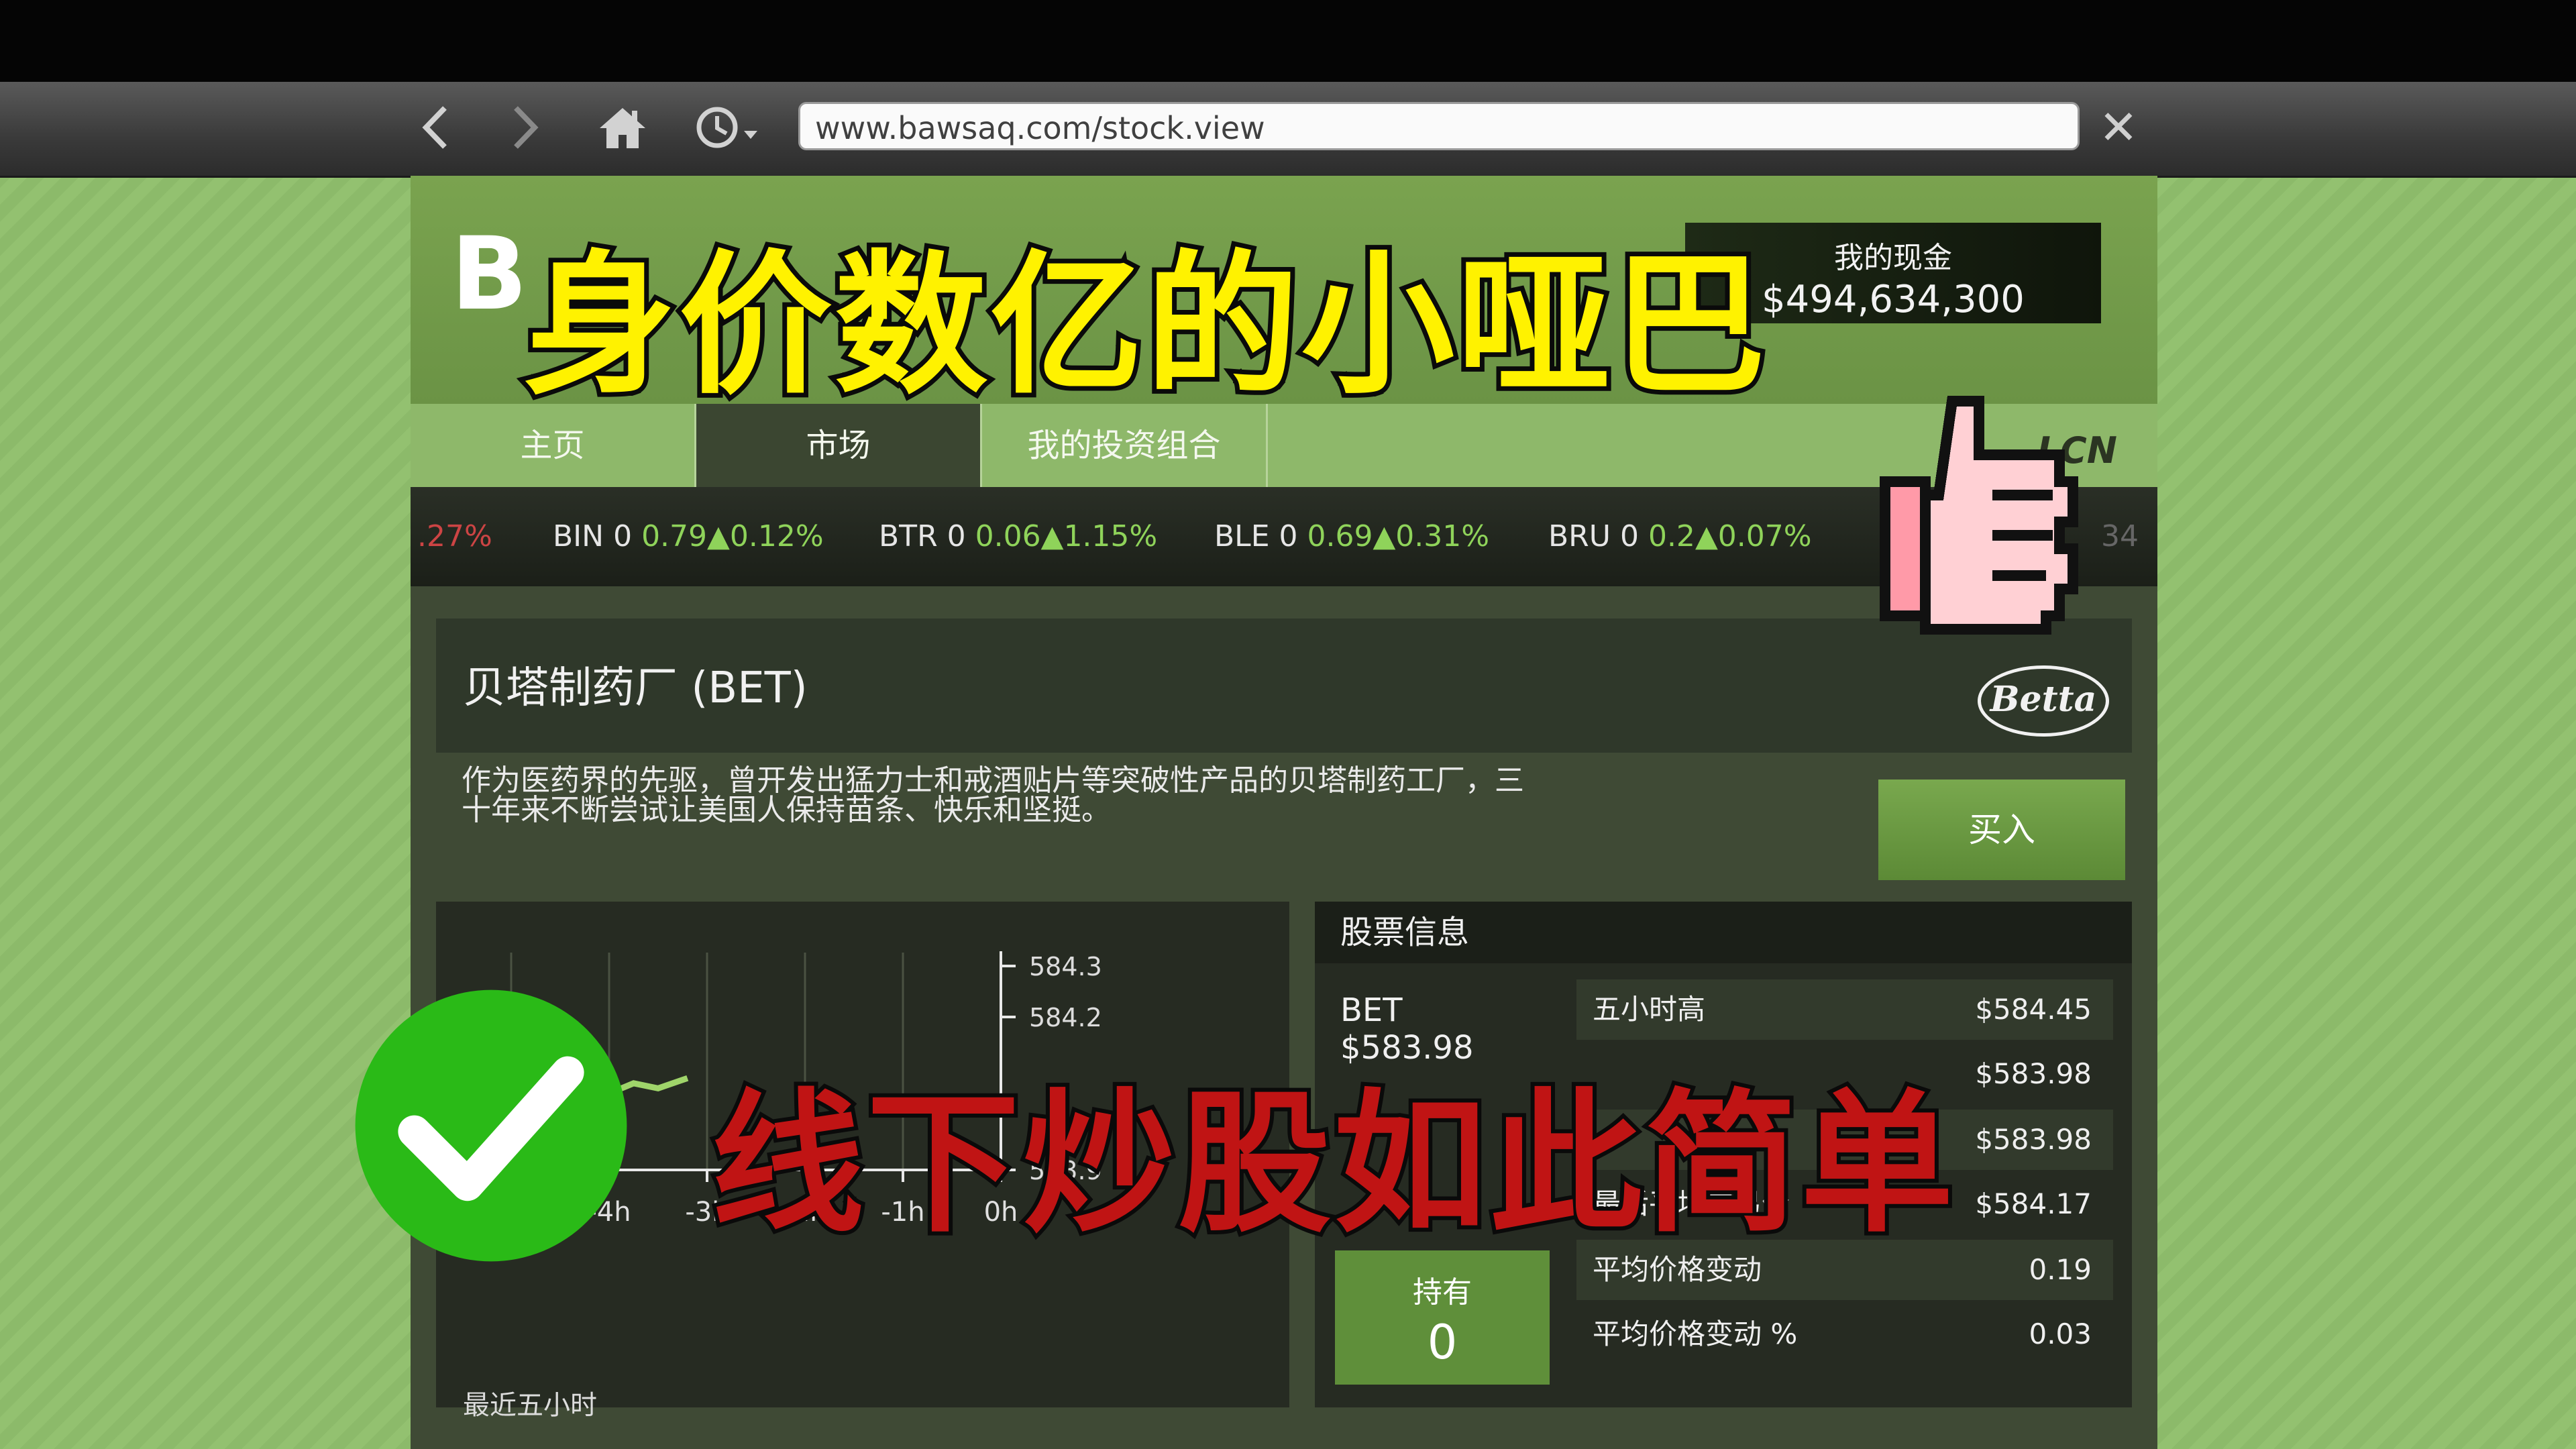 This screenshot has width=2576, height=1449. Describe the element at coordinates (1649, 1009) in the screenshot. I see `info-row-label: 五小时高` at that location.